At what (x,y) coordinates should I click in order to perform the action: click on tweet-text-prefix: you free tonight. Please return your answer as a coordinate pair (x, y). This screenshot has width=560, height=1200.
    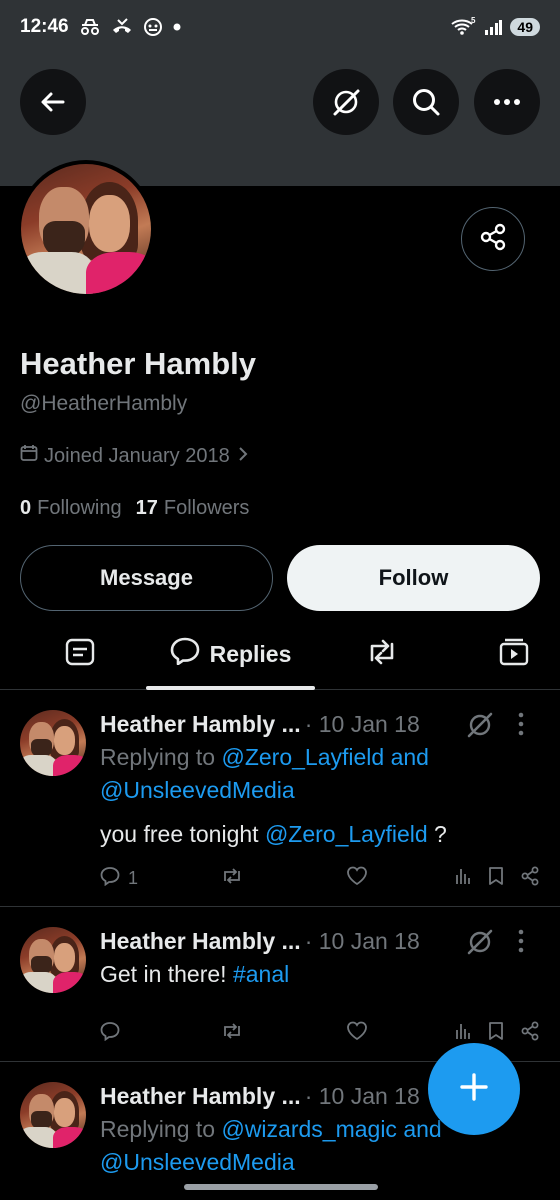
    Looking at the image, I should click on (182, 834).